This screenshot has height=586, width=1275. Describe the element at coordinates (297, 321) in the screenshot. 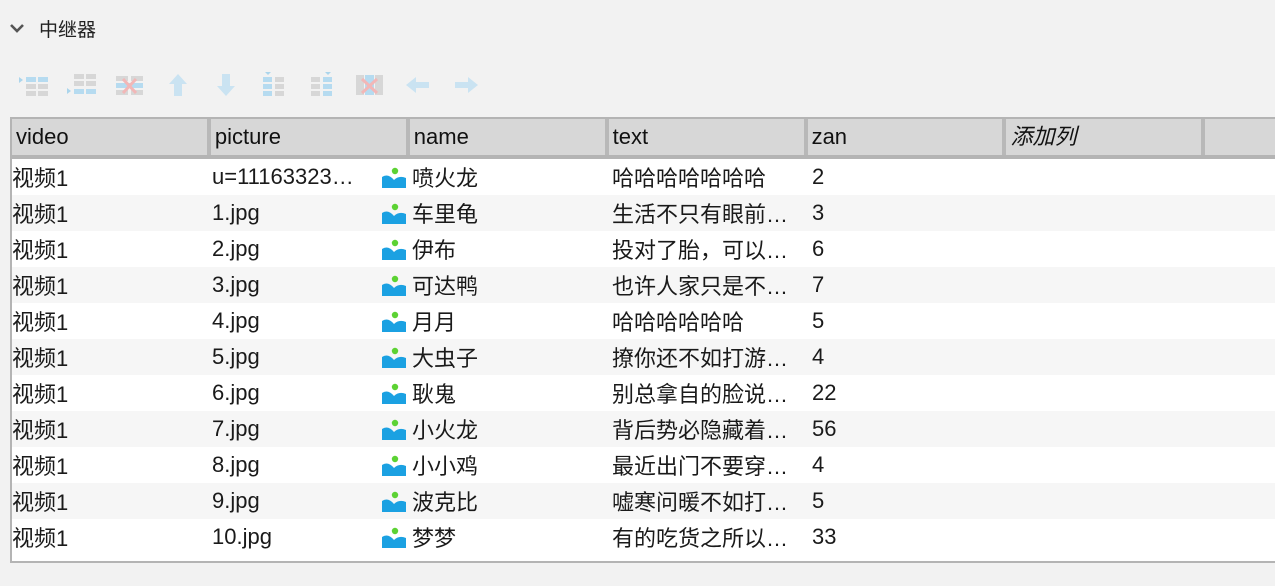

I see `cell-picture: 4.jpg` at that location.